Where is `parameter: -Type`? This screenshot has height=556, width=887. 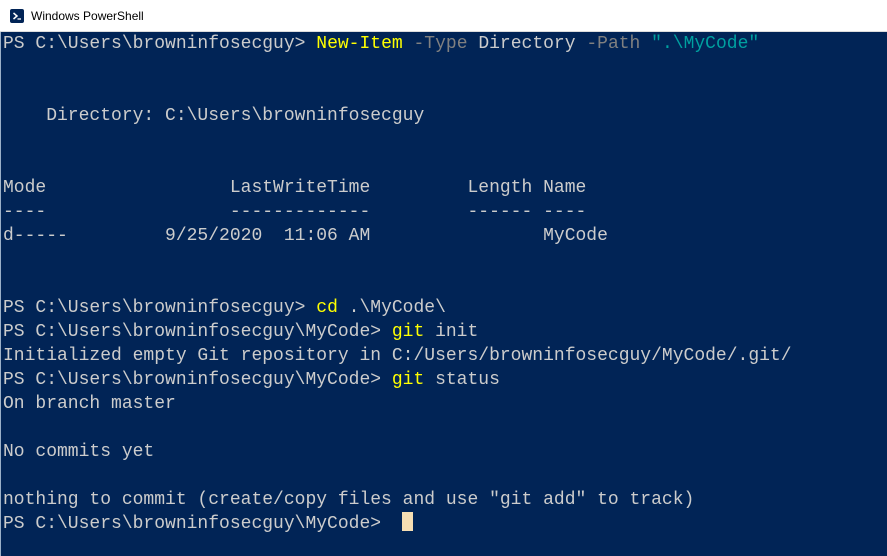
parameter: -Type is located at coordinates (440, 44).